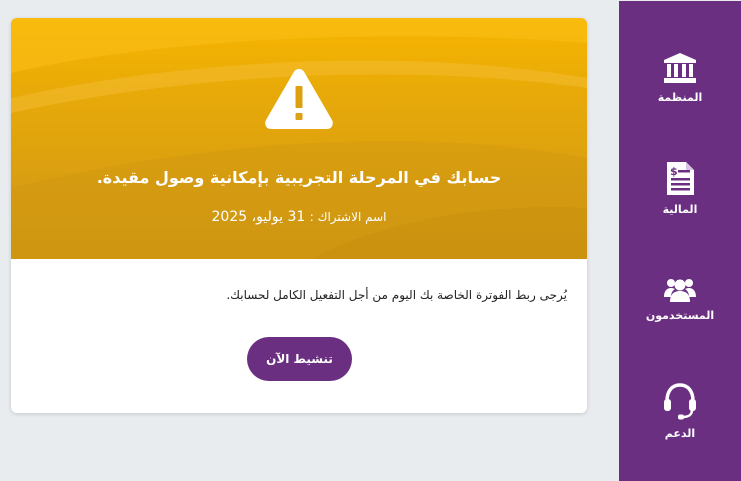 Image resolution: width=741 pixels, height=481 pixels. What do you see at coordinates (680, 433) in the screenshot?
I see `sidebar-item-label: الدعم` at bounding box center [680, 433].